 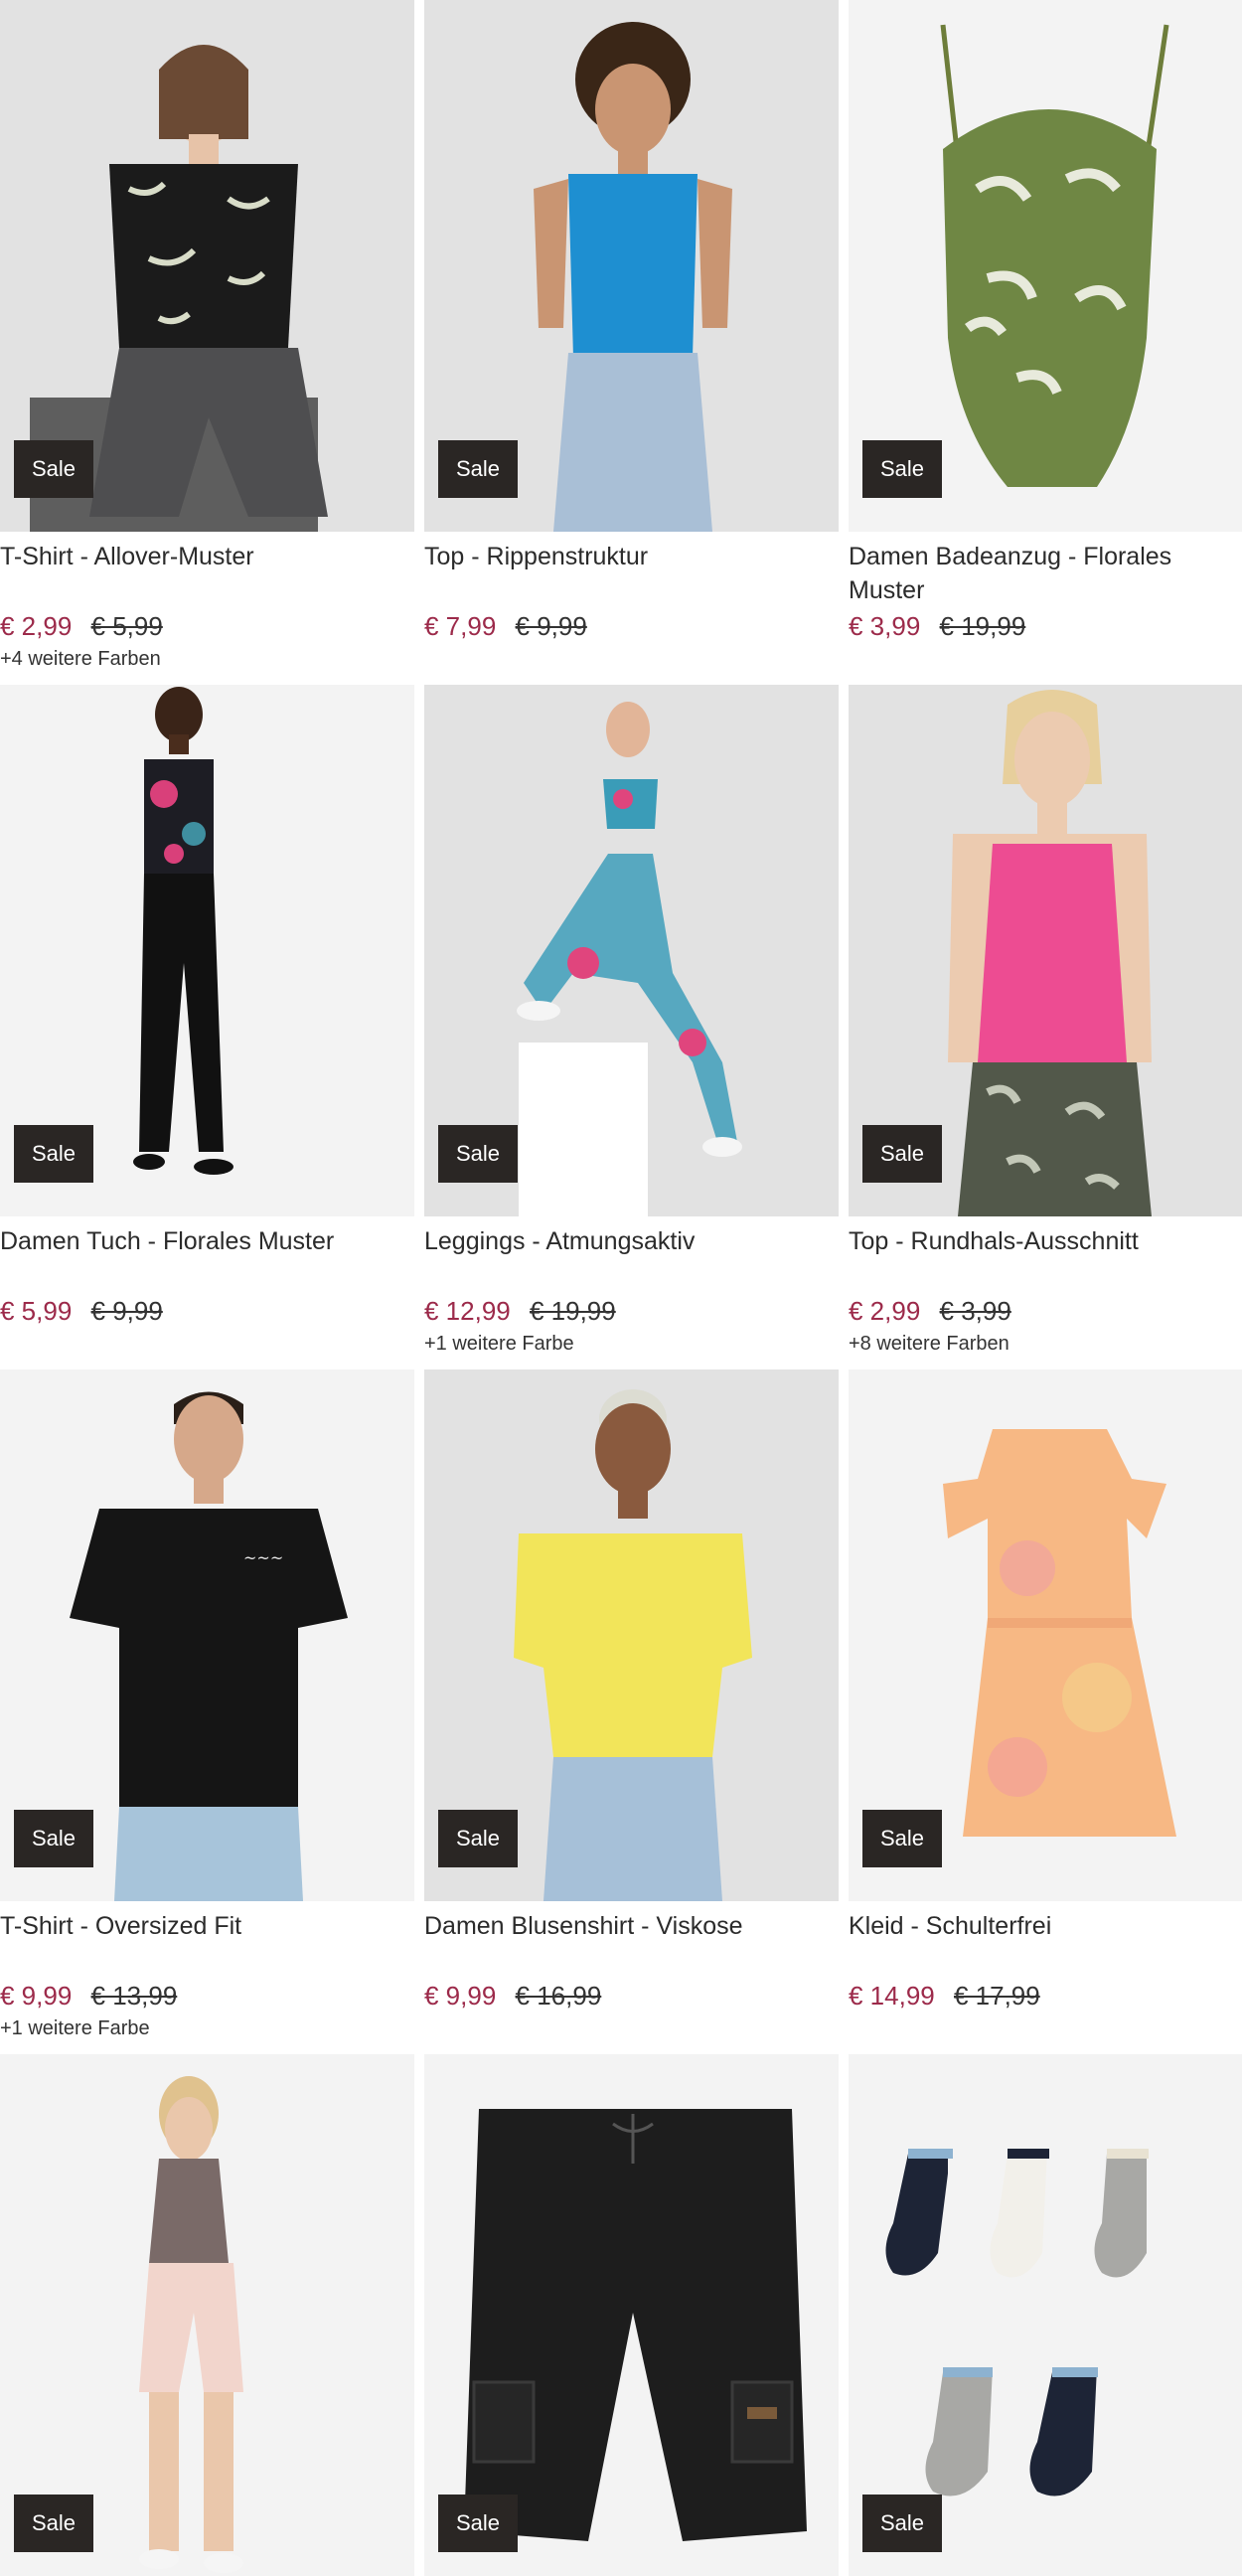 What do you see at coordinates (997, 1996) in the screenshot?
I see `original-price: € 17,99` at bounding box center [997, 1996].